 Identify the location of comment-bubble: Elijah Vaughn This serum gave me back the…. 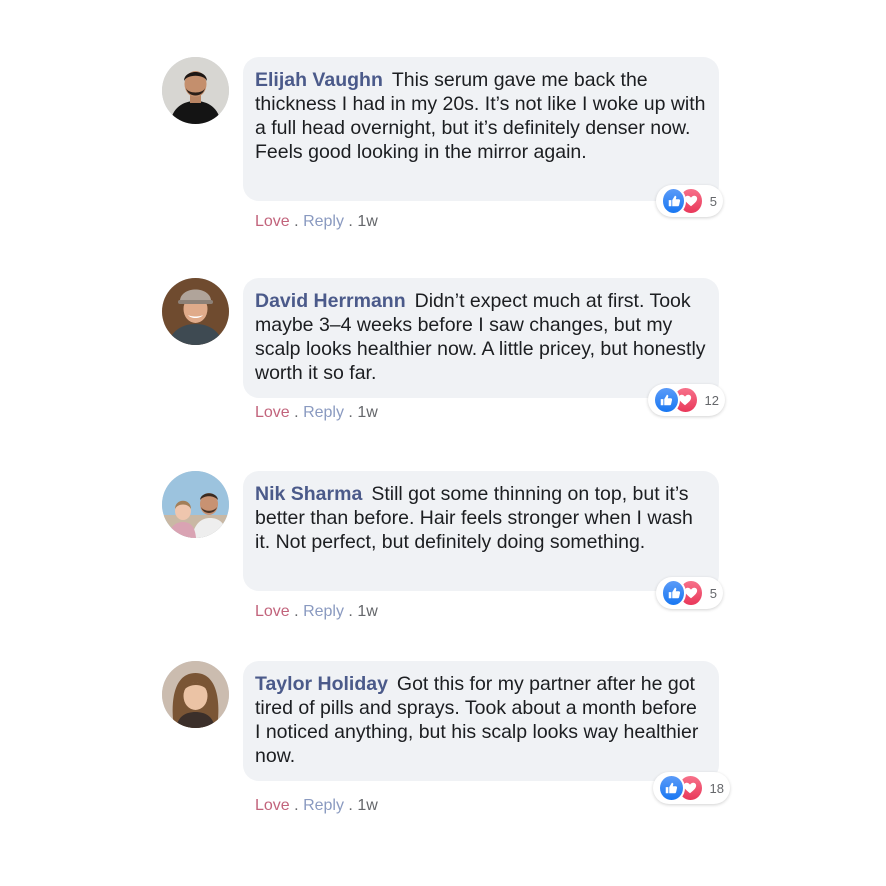
(481, 129).